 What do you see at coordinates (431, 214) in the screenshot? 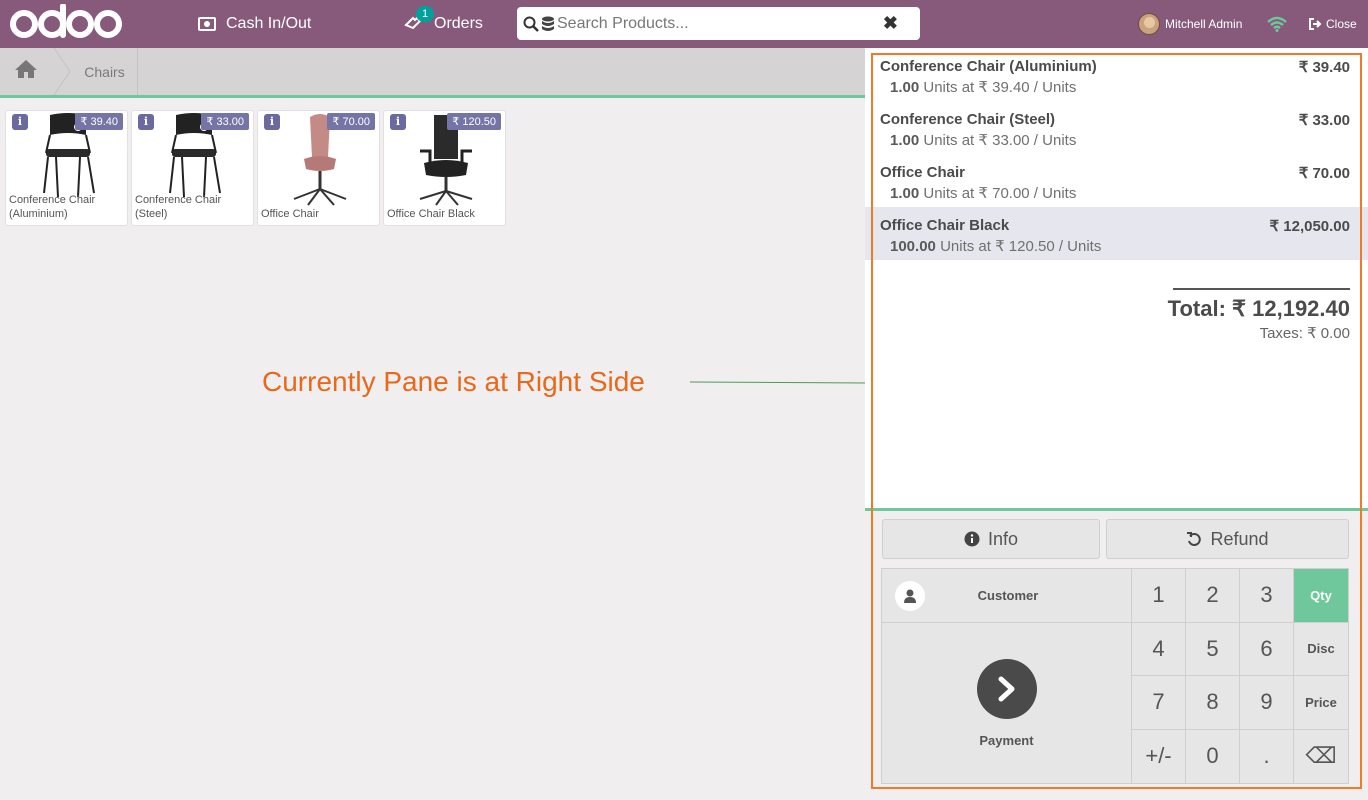
I see `product-name: Office Chair Black` at bounding box center [431, 214].